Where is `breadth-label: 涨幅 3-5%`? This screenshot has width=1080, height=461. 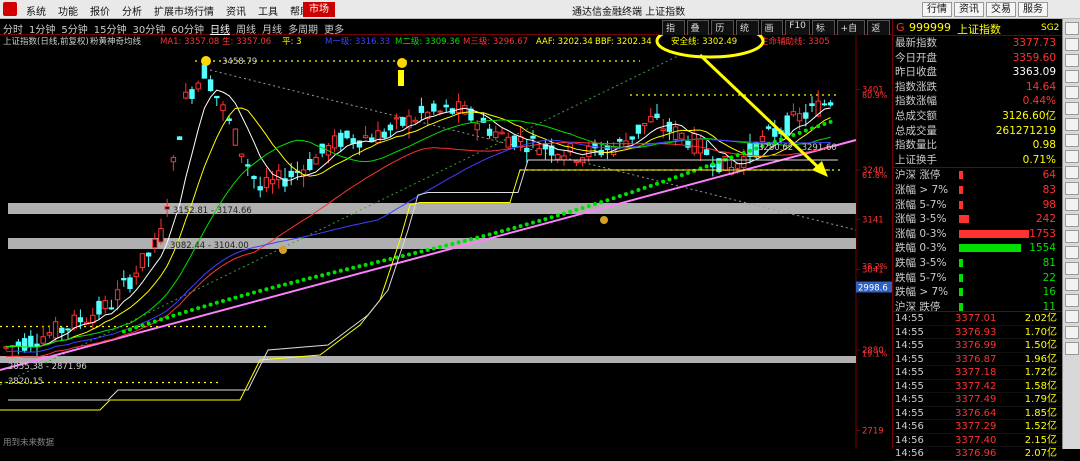
breadth-label: 涨幅 3-5% is located at coordinates (921, 219).